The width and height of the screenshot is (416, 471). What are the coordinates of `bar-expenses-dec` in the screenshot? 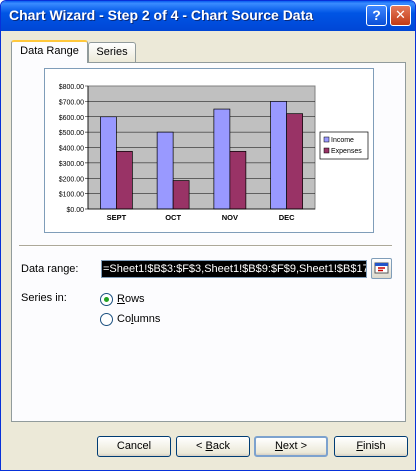 It's located at (294, 161).